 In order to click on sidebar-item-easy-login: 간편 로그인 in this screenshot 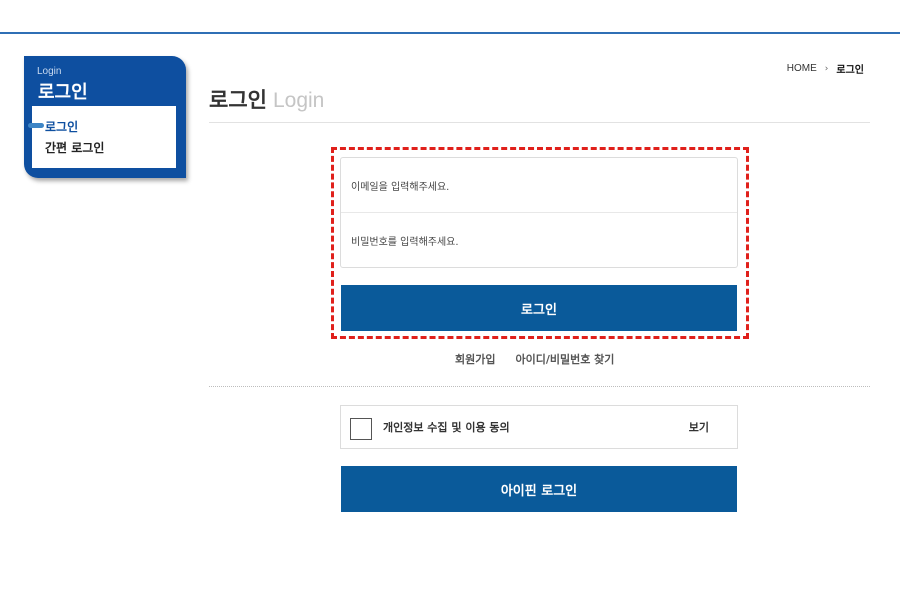, I will do `click(74, 147)`.